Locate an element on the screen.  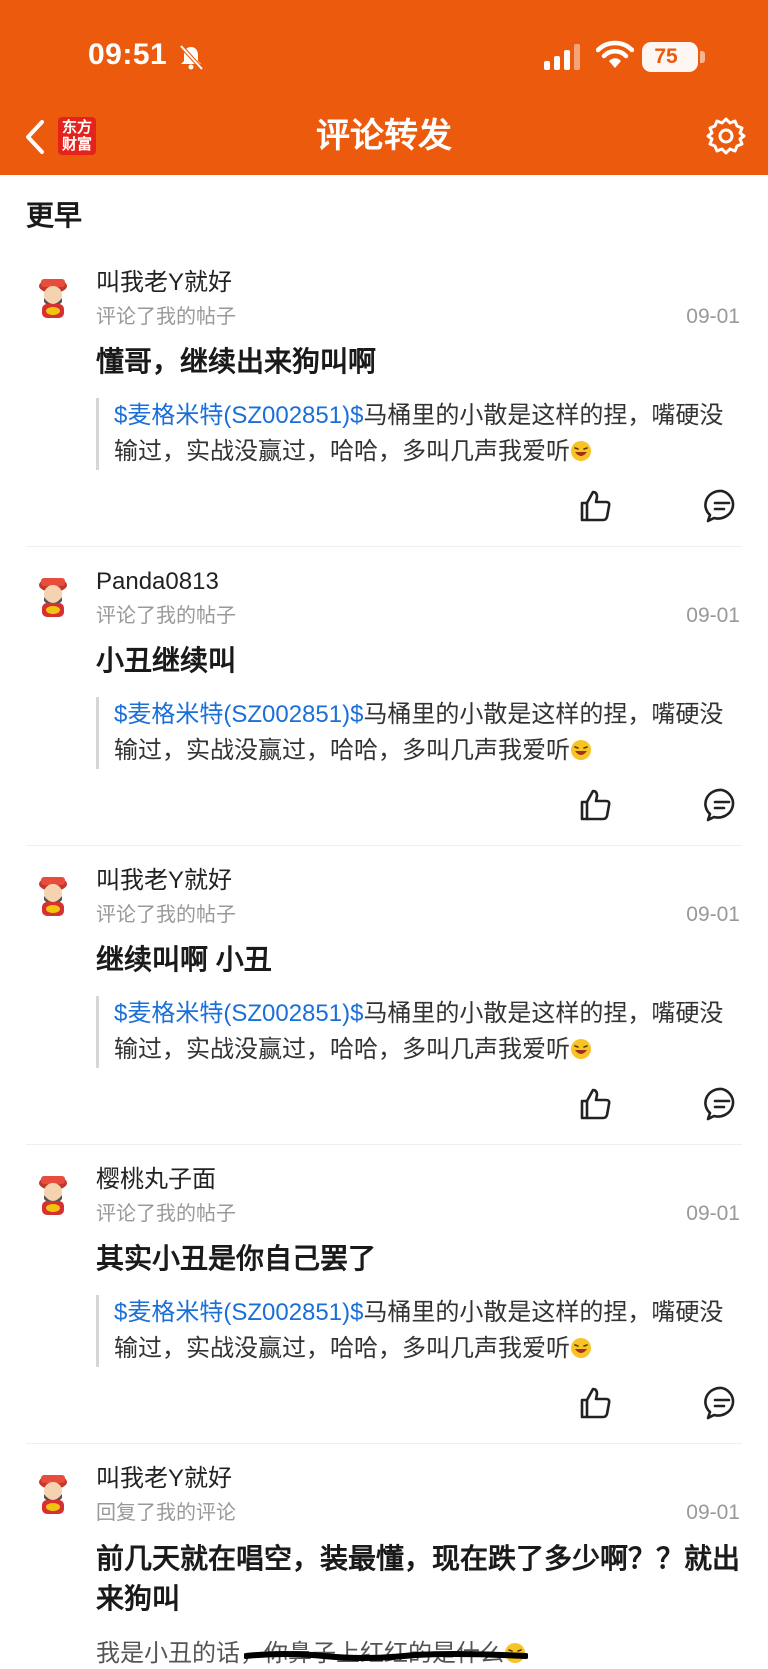
comment-text: 懂哥，继续出来狗叫啊 is located at coordinates (236, 361).